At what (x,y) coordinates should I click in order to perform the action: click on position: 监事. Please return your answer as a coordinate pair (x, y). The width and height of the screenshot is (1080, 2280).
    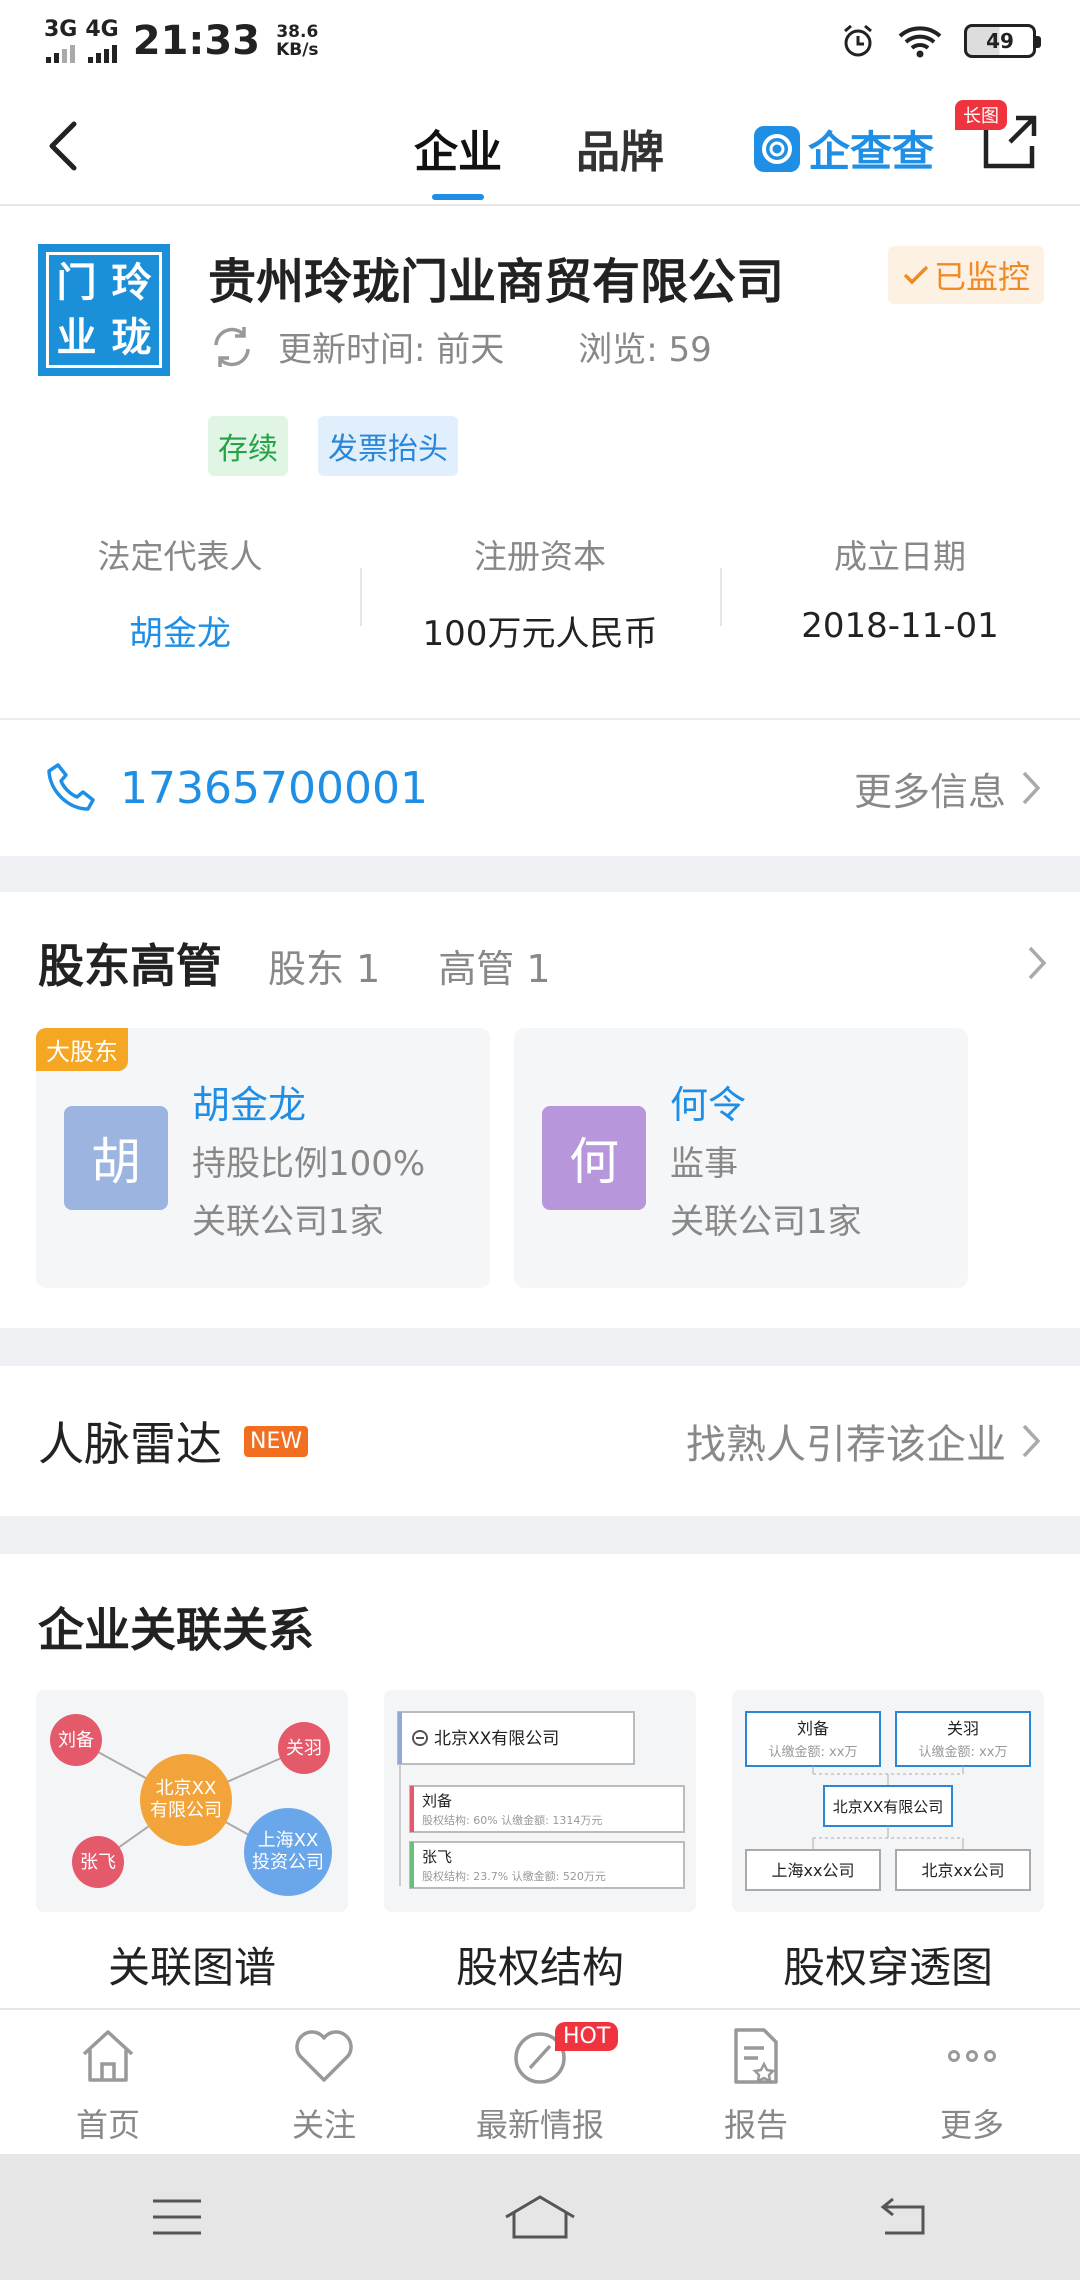
    Looking at the image, I should click on (704, 1164).